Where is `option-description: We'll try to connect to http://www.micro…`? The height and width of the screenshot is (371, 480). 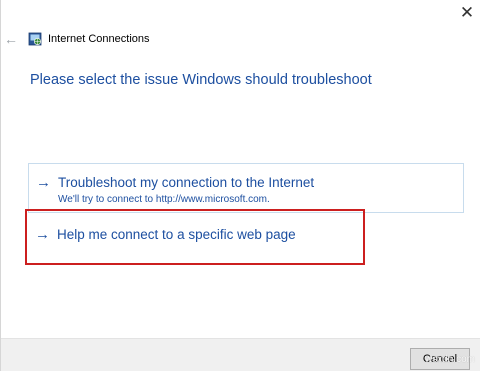
option-description: We'll try to connect to http://www.micro… is located at coordinates (164, 199).